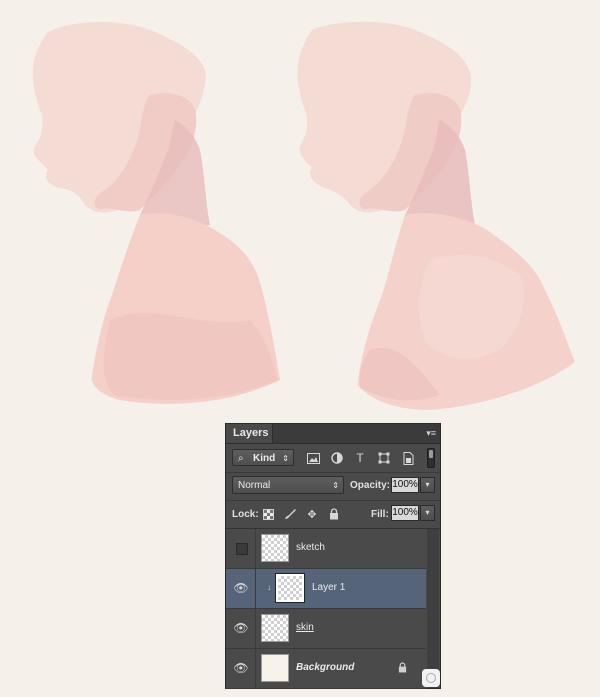  I want to click on fill-label: Fill:, so click(380, 514).